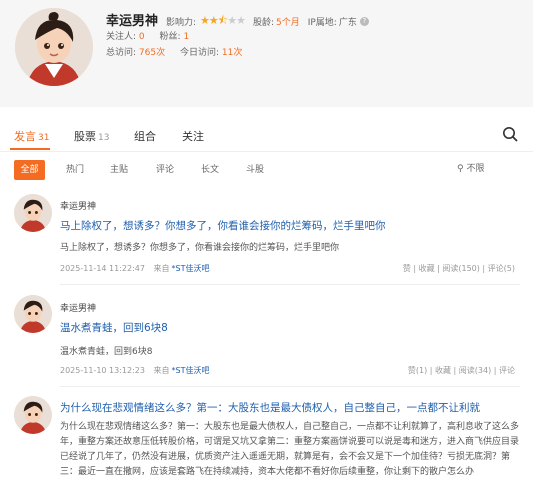  What do you see at coordinates (510, 134) in the screenshot?
I see `search-icon` at bounding box center [510, 134].